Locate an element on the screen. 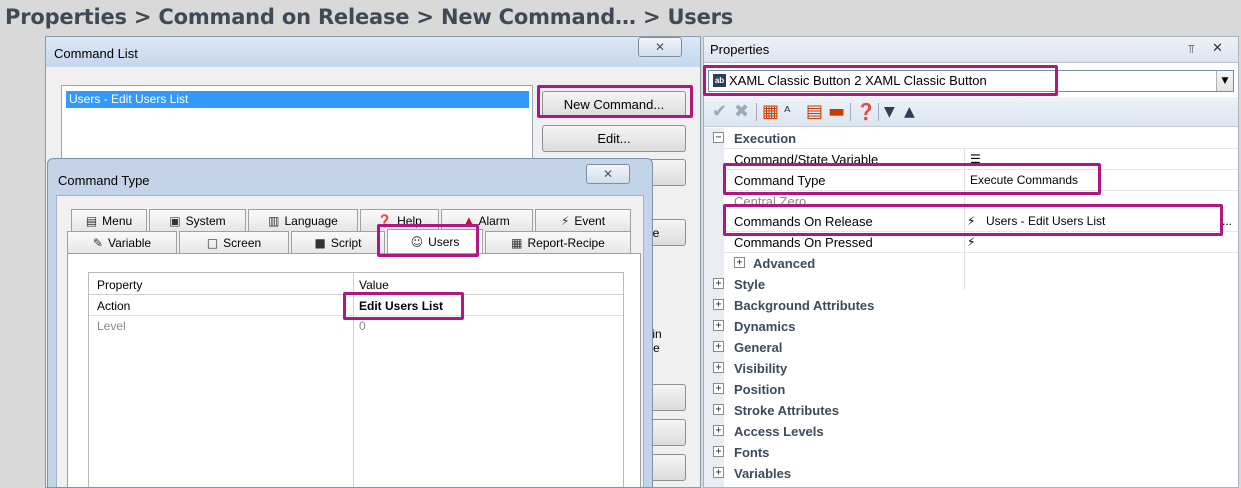 This screenshot has height=488, width=1241. apply-icon: ✔ is located at coordinates (719, 112).